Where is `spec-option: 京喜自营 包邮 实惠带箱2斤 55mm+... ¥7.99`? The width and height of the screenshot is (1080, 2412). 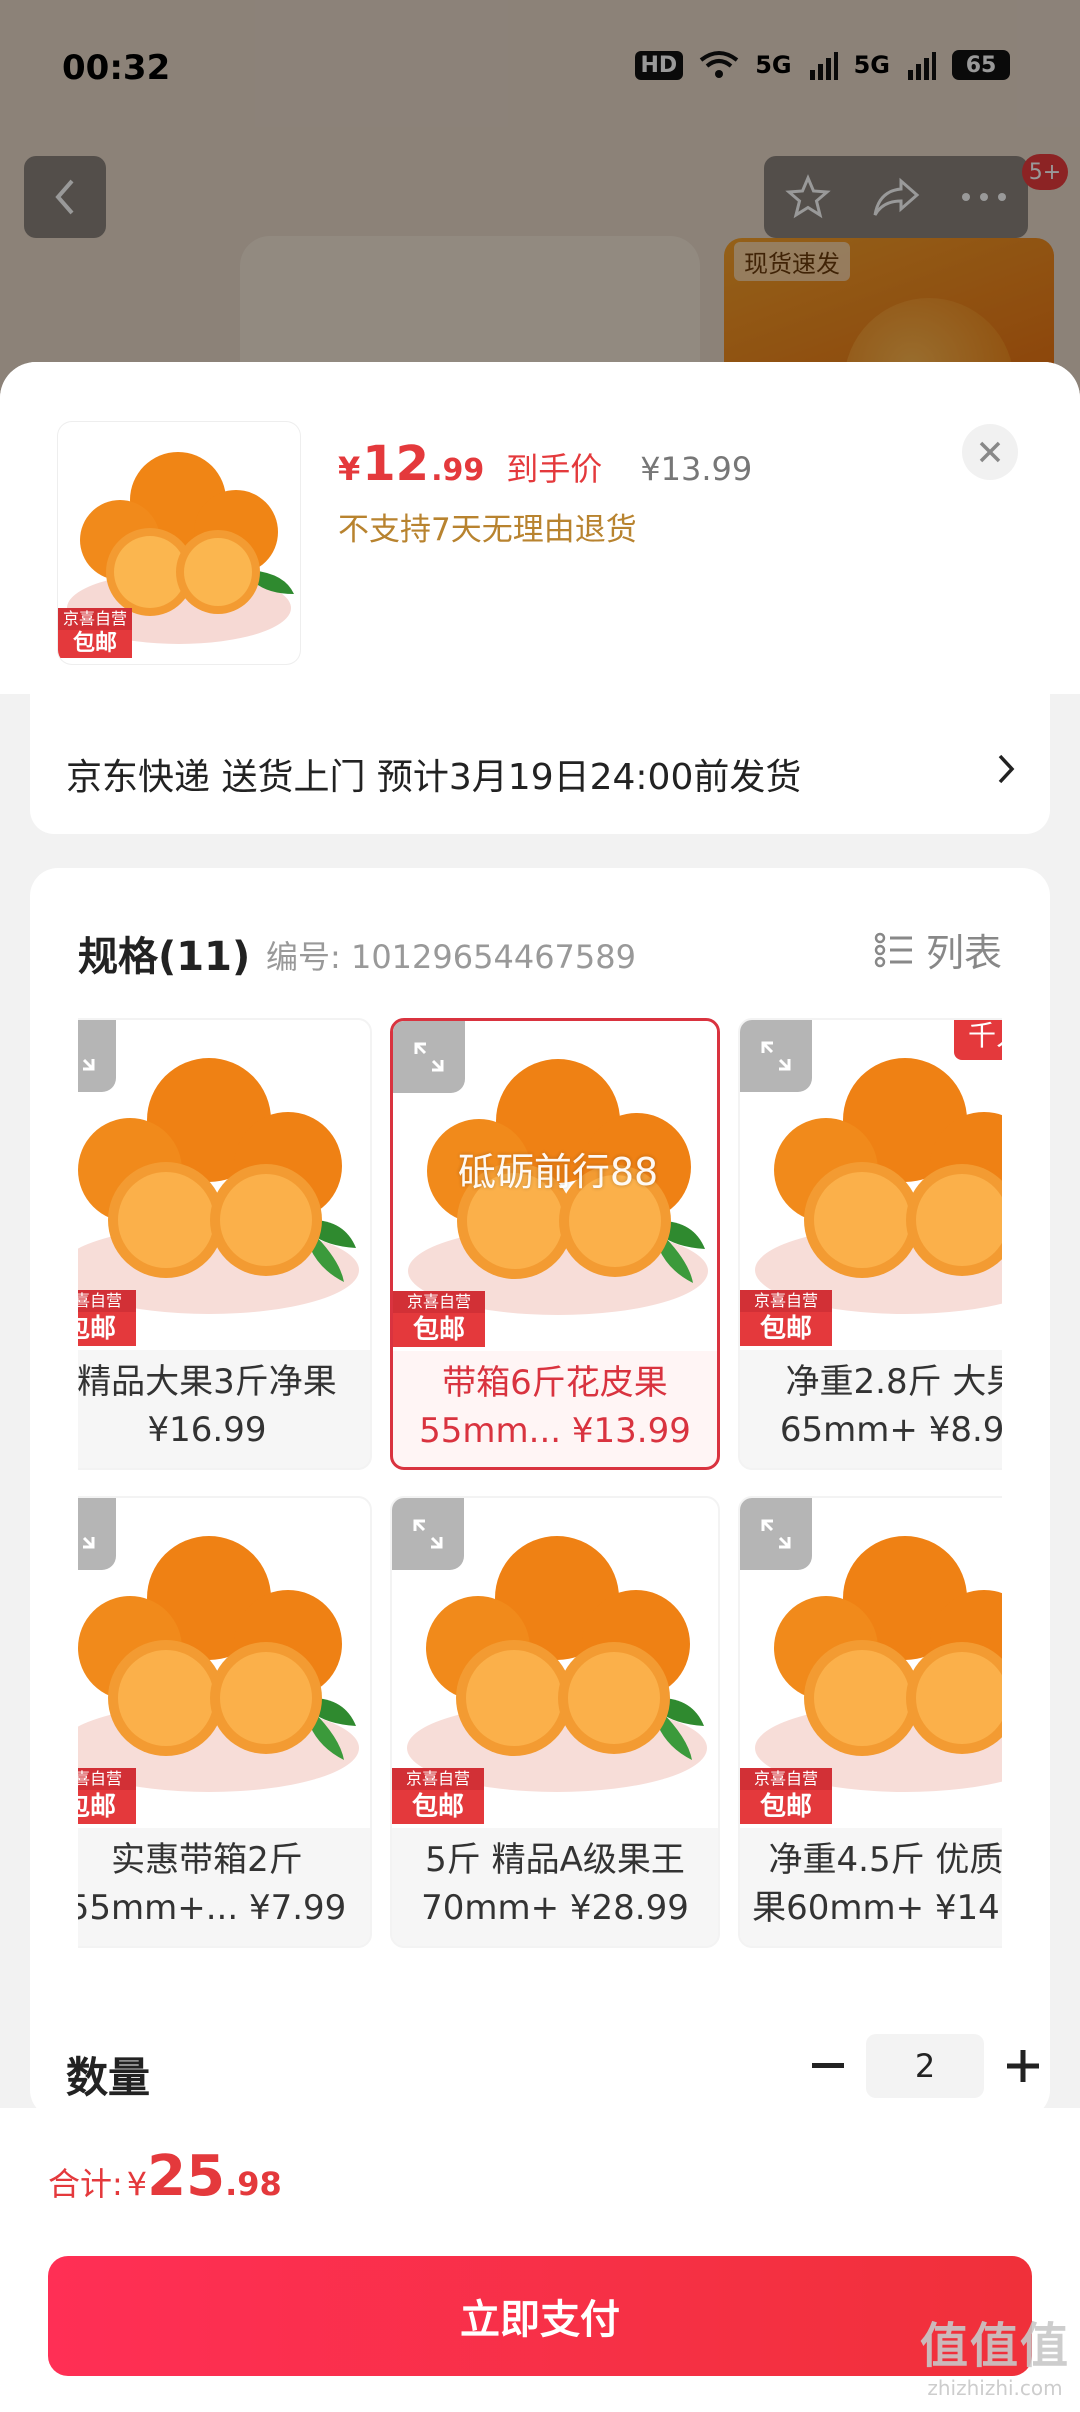 spec-option: 京喜自营 包邮 实惠带箱2斤 55mm+... ¥7.99 is located at coordinates (225, 1722).